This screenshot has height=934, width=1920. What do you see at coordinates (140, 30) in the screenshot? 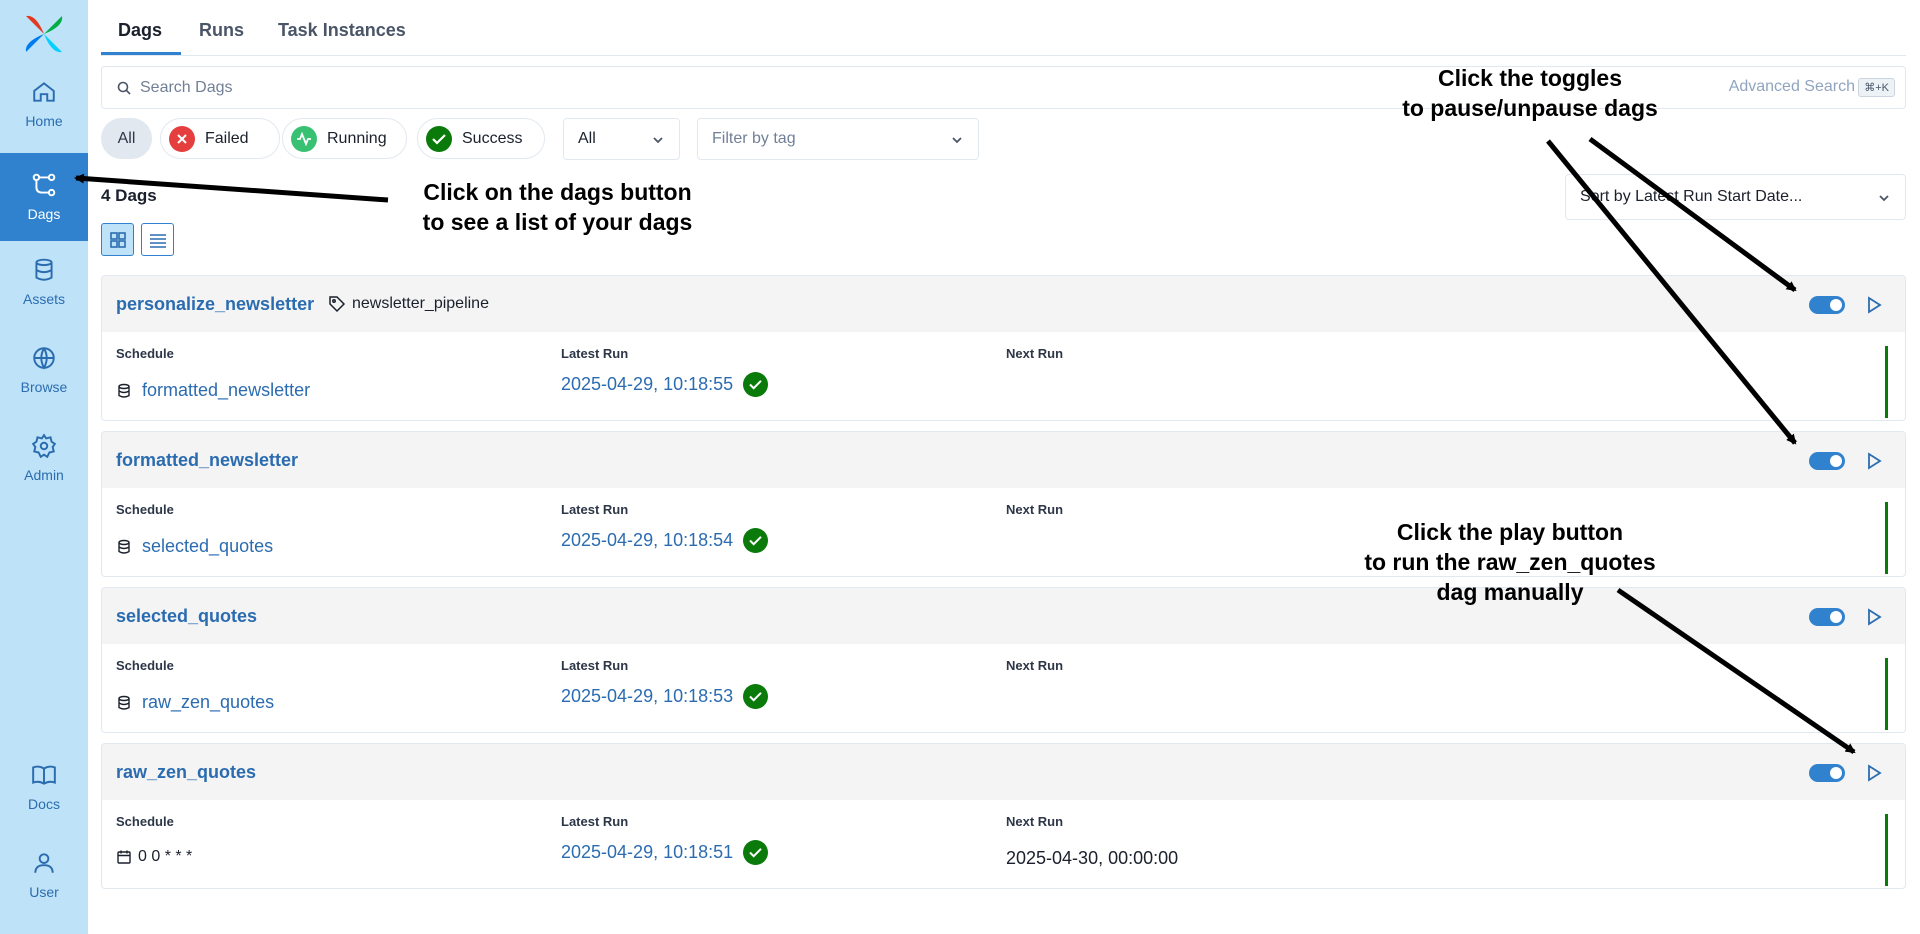
I see `tab-dags: Dags` at bounding box center [140, 30].